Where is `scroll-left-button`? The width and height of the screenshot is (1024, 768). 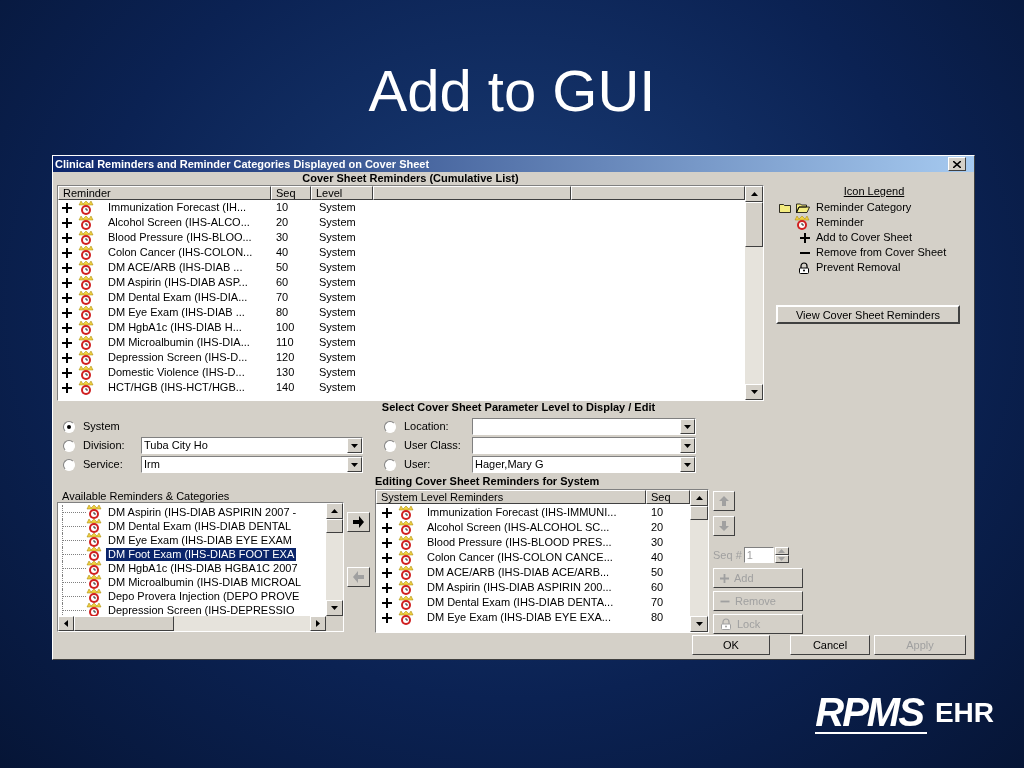 scroll-left-button is located at coordinates (66, 623).